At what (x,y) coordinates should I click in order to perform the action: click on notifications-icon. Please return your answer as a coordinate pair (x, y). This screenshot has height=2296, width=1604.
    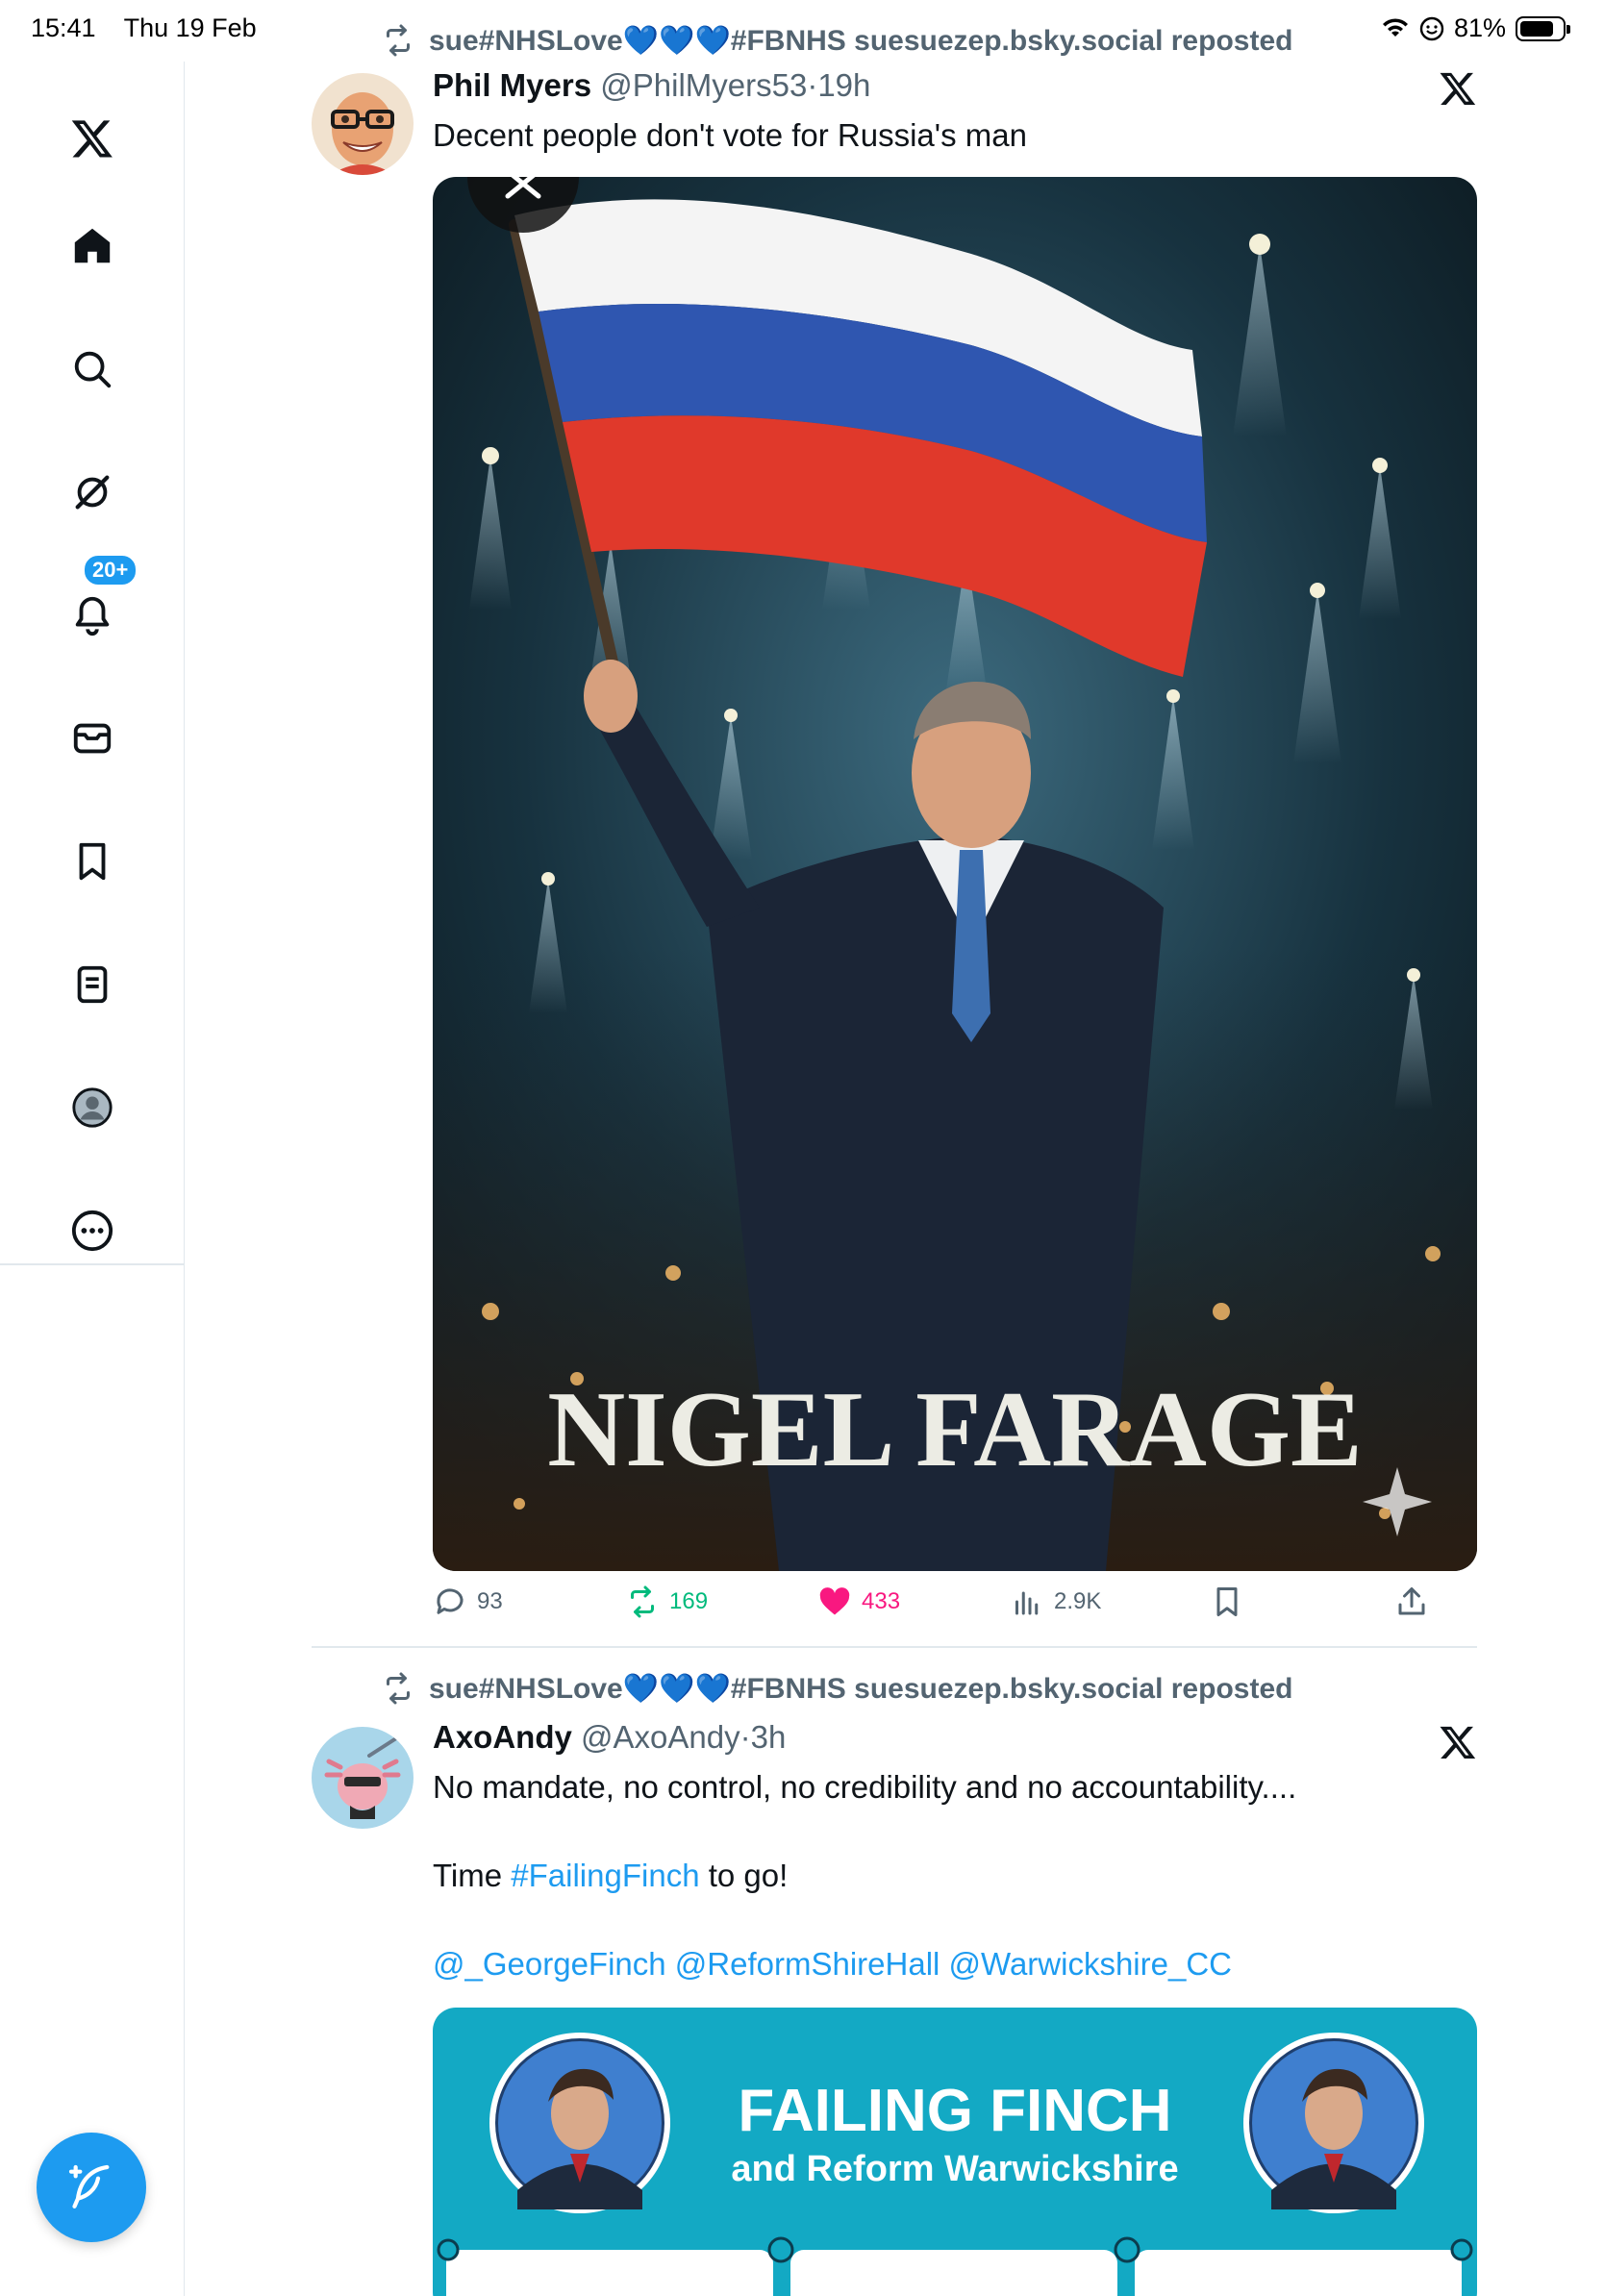
    Looking at the image, I should click on (92, 615).